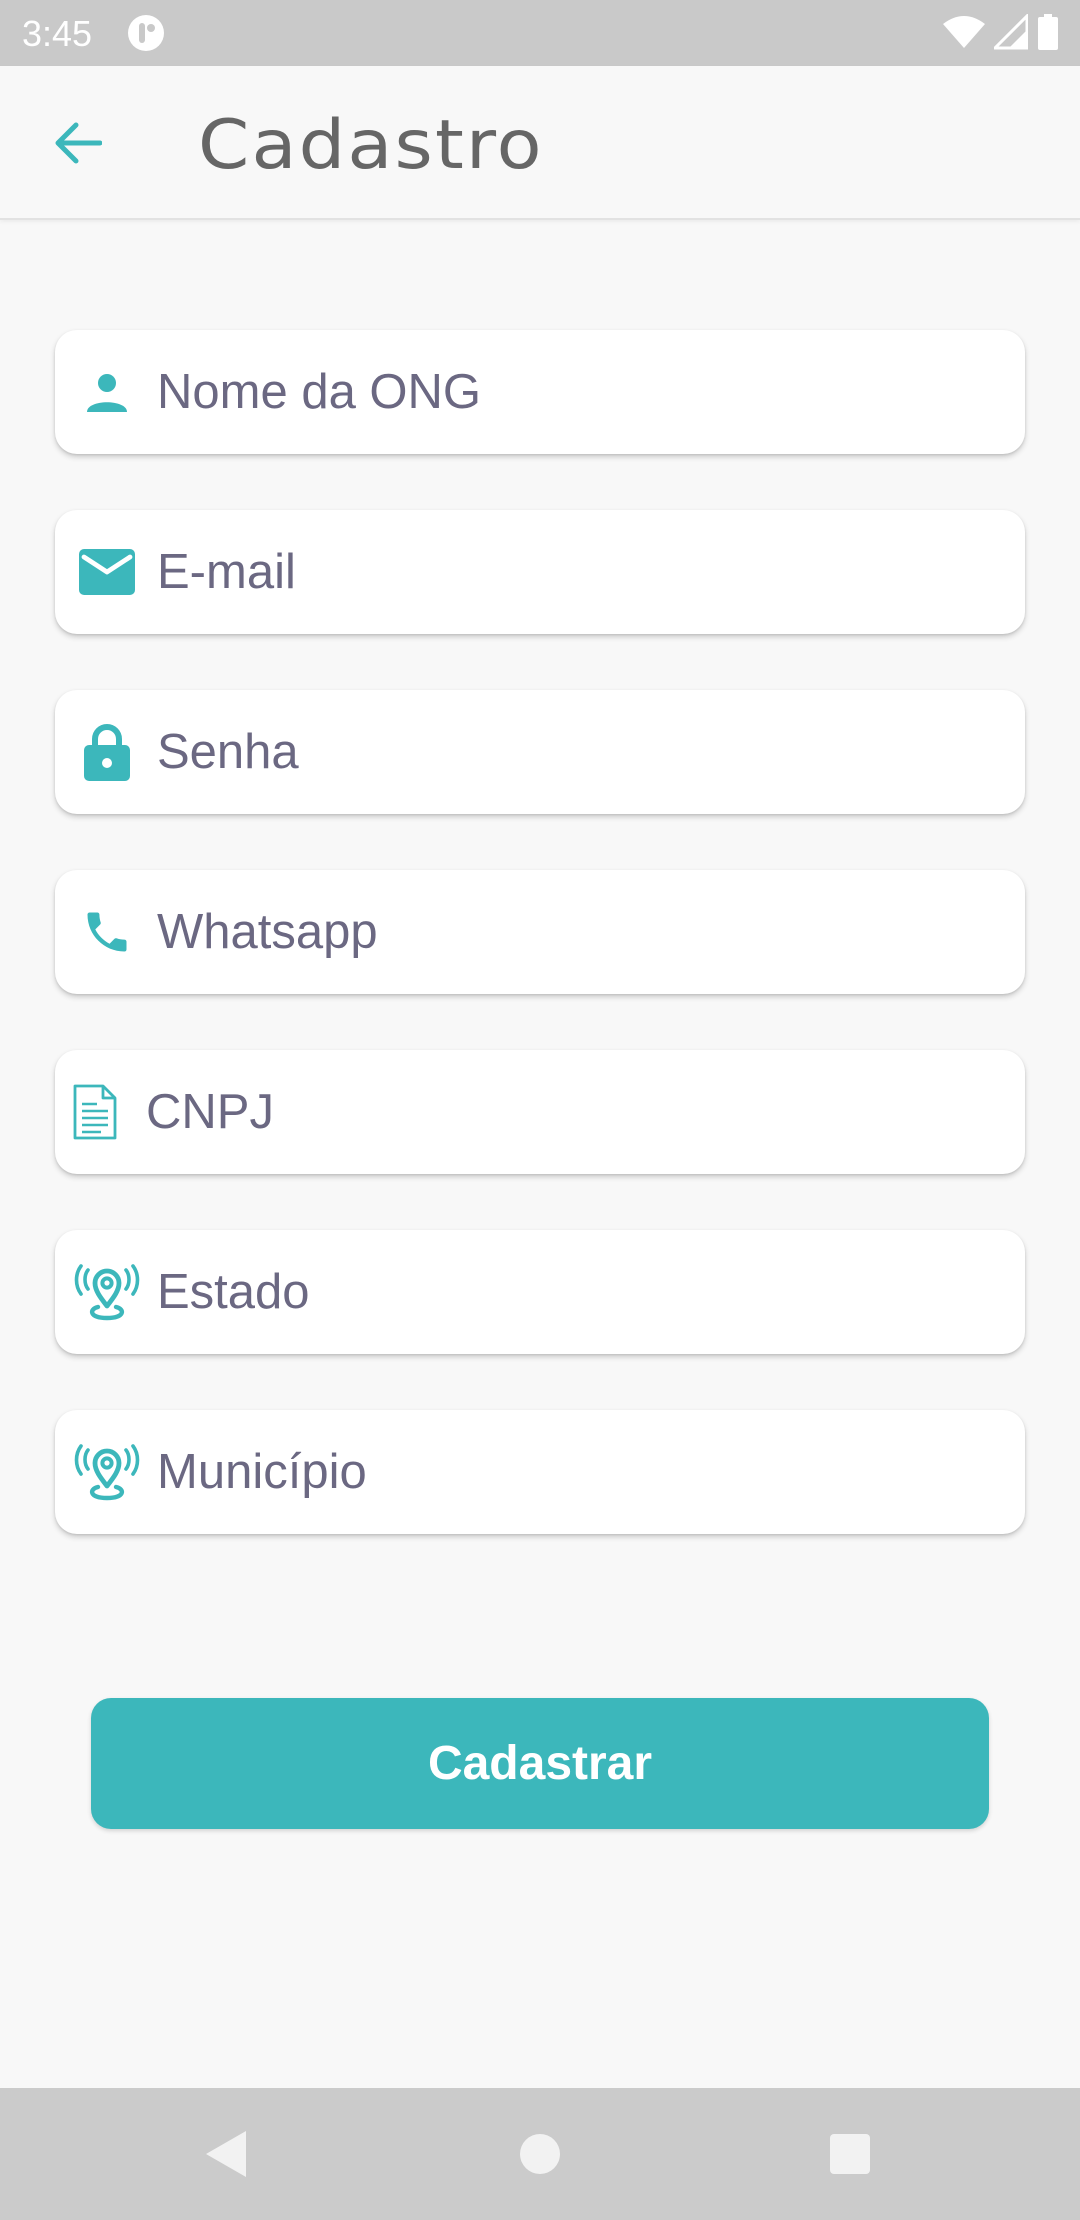 This screenshot has height=2220, width=1080. Describe the element at coordinates (95, 1112) in the screenshot. I see `document-icon` at that location.